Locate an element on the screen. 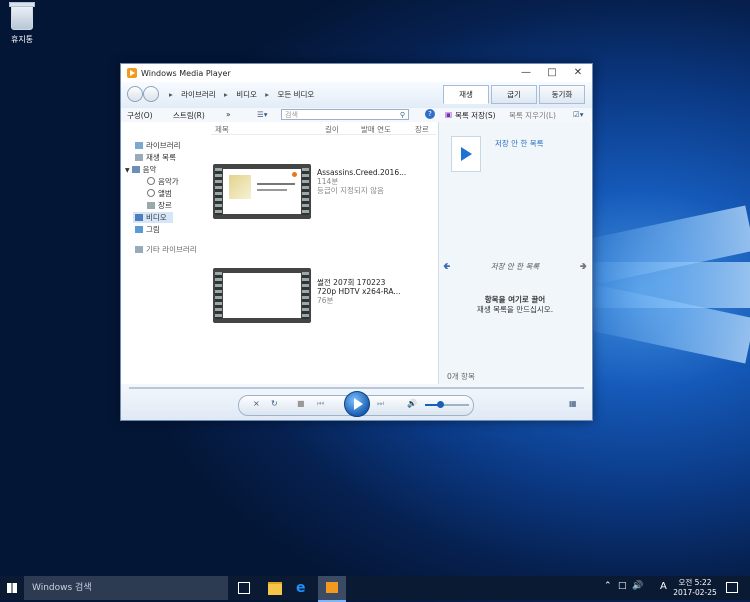 Image resolution: width=750 pixels, height=602 pixels. sidebar-item-pictures: 그림 is located at coordinates (147, 229).